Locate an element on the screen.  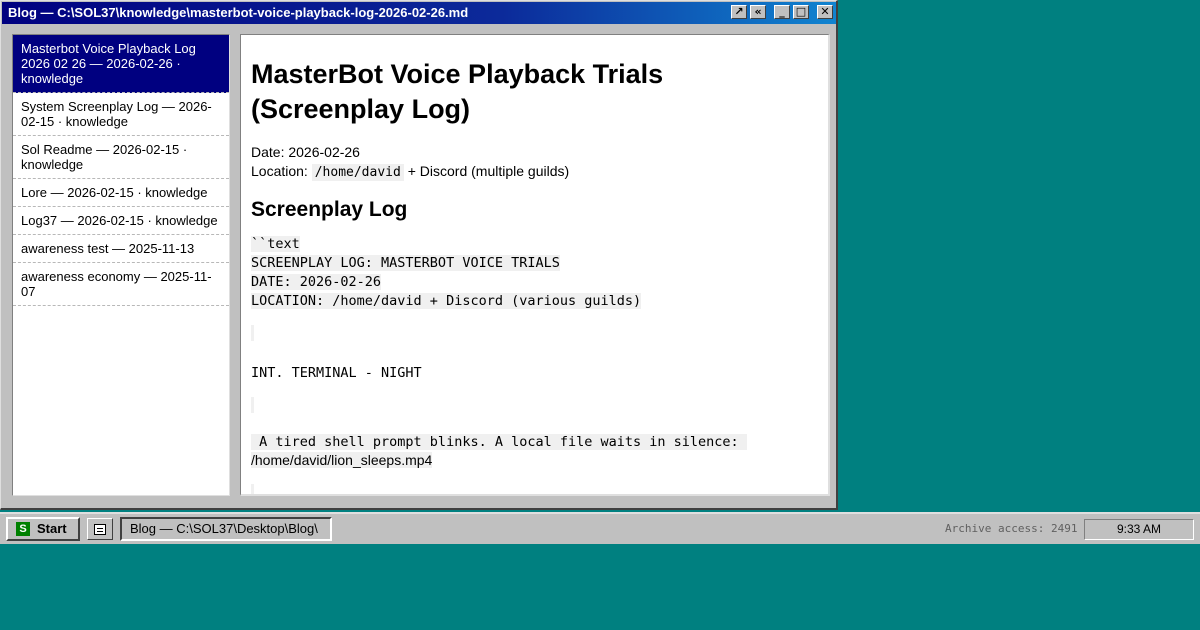
start-label: Start is located at coordinates (52, 528).